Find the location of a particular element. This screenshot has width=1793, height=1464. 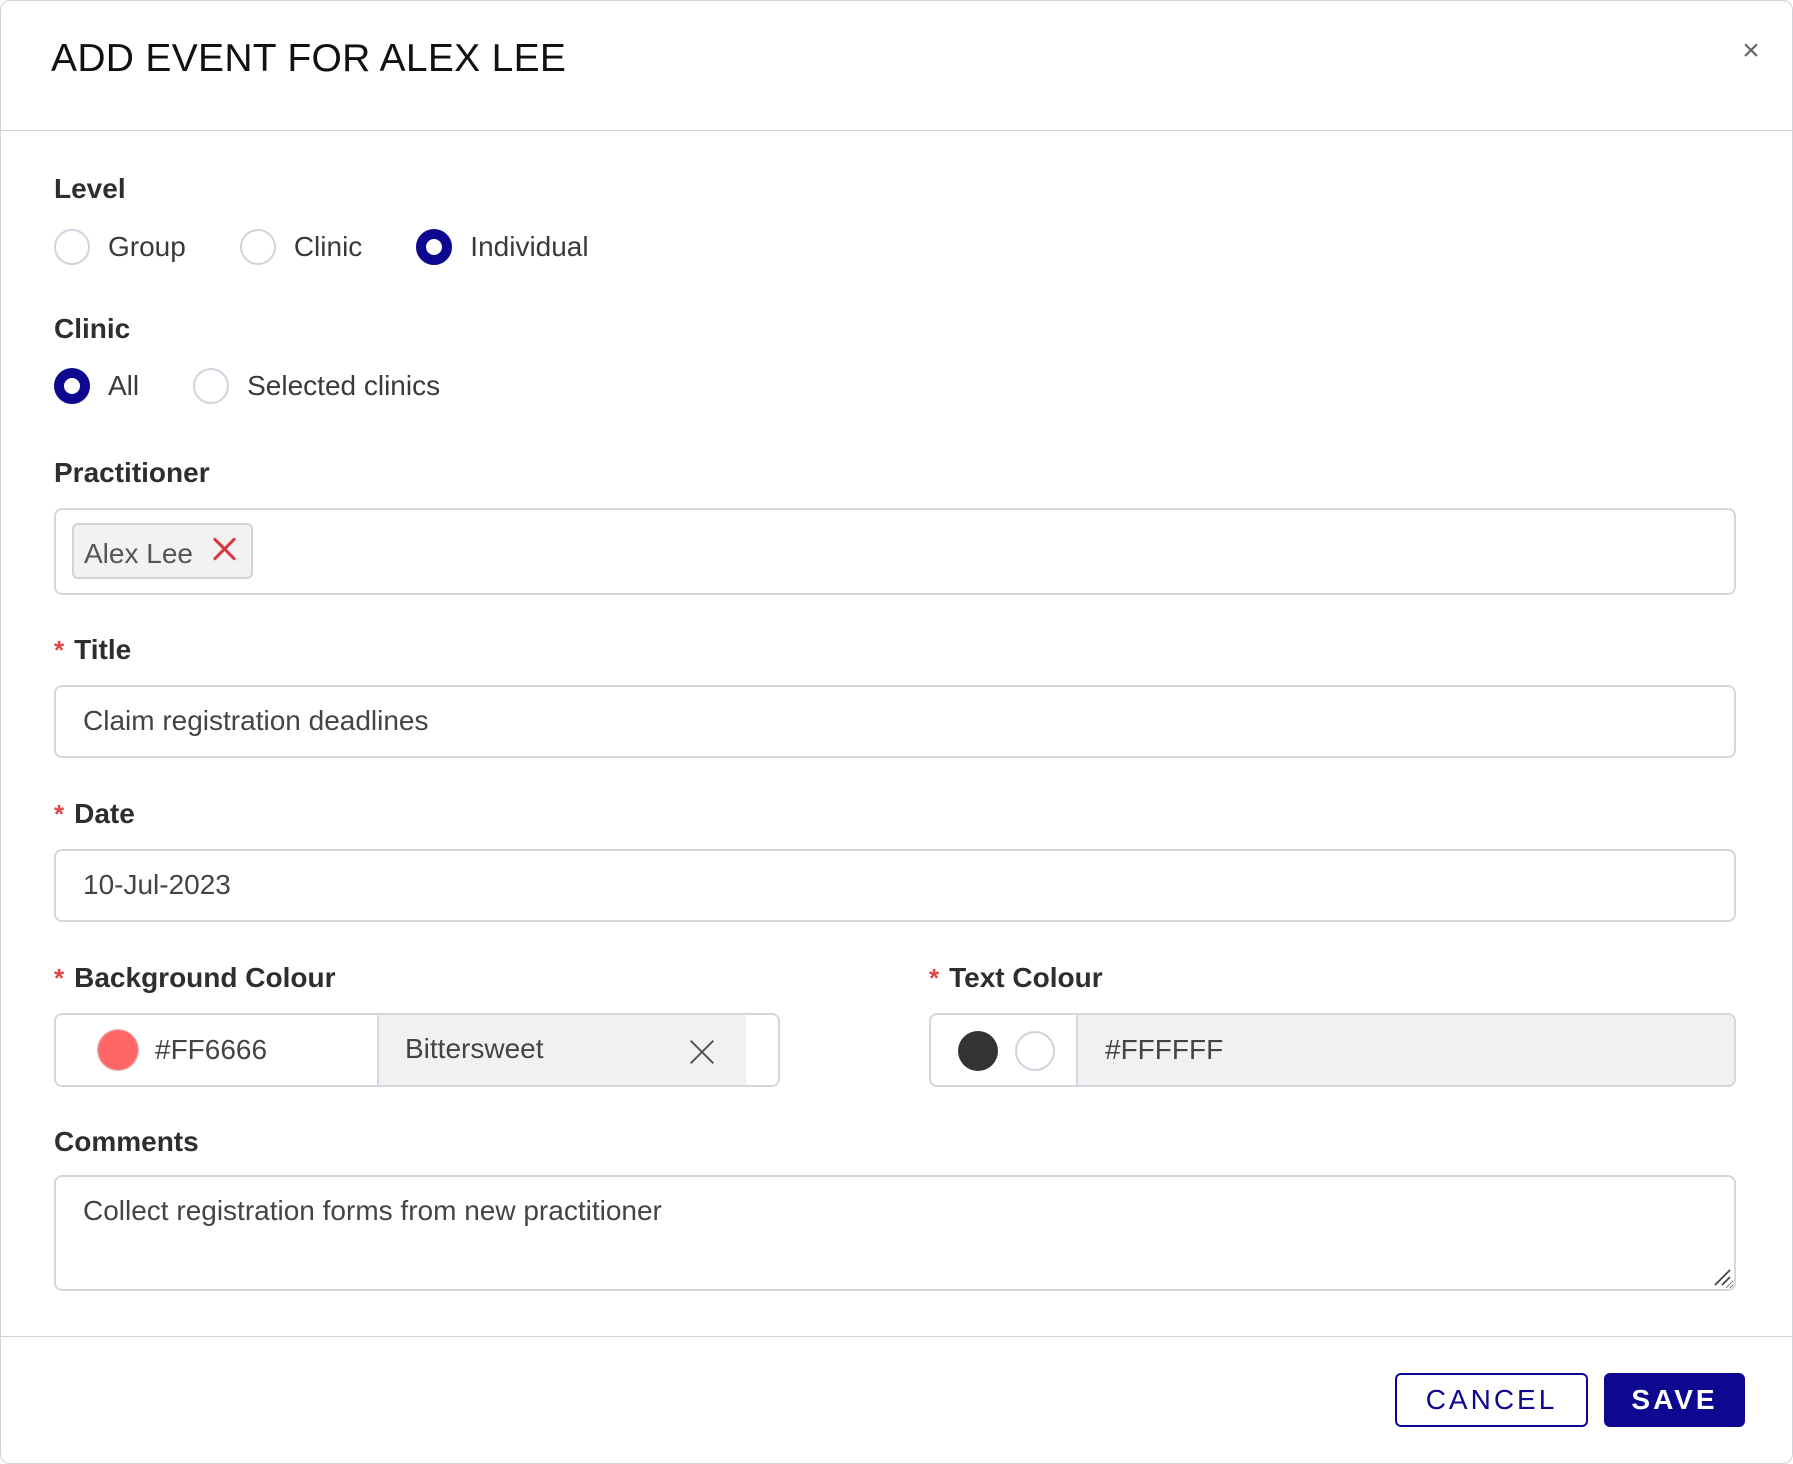

date-label: * Date is located at coordinates (94, 814).